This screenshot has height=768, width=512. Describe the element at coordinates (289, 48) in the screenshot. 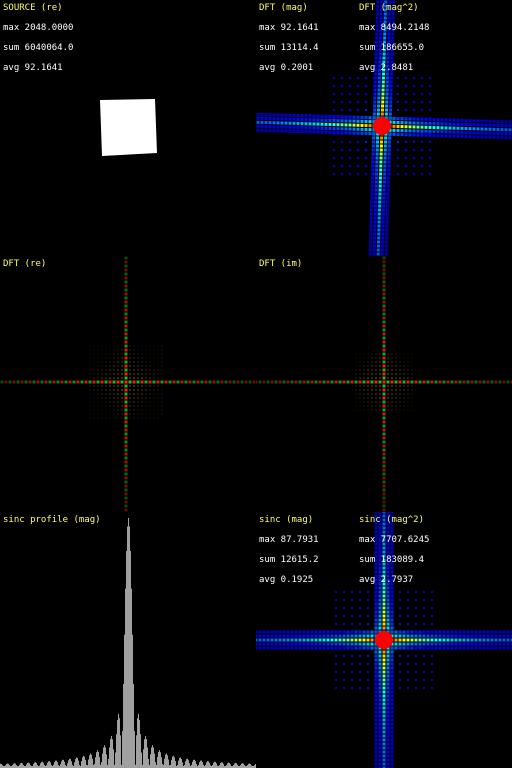

I see `dft-mag-sum: sum 13114.4` at that location.